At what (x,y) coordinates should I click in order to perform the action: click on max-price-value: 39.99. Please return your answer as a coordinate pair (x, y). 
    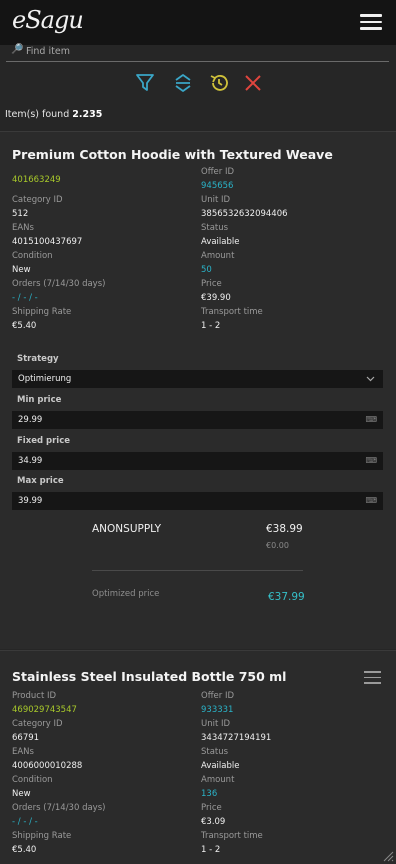
    Looking at the image, I should click on (30, 501).